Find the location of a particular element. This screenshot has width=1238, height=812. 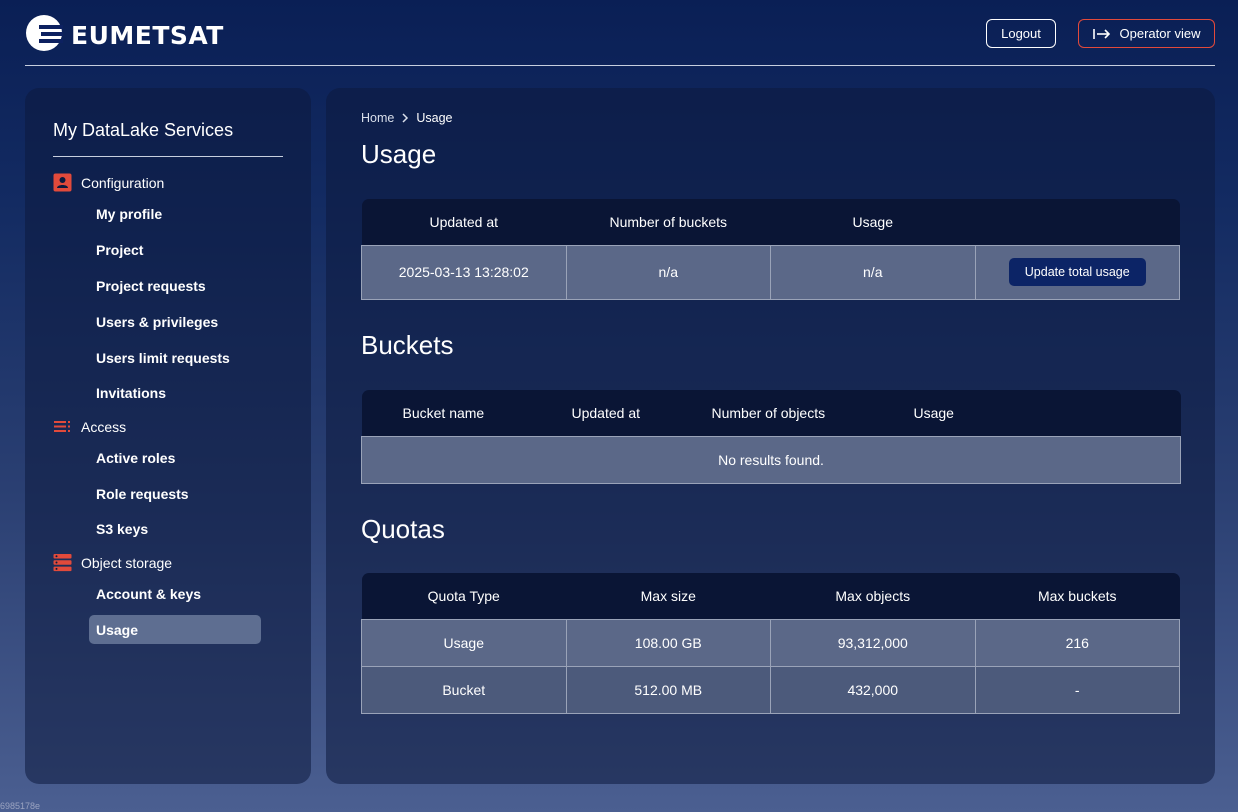

quotas-heading: Quotas is located at coordinates (403, 529).